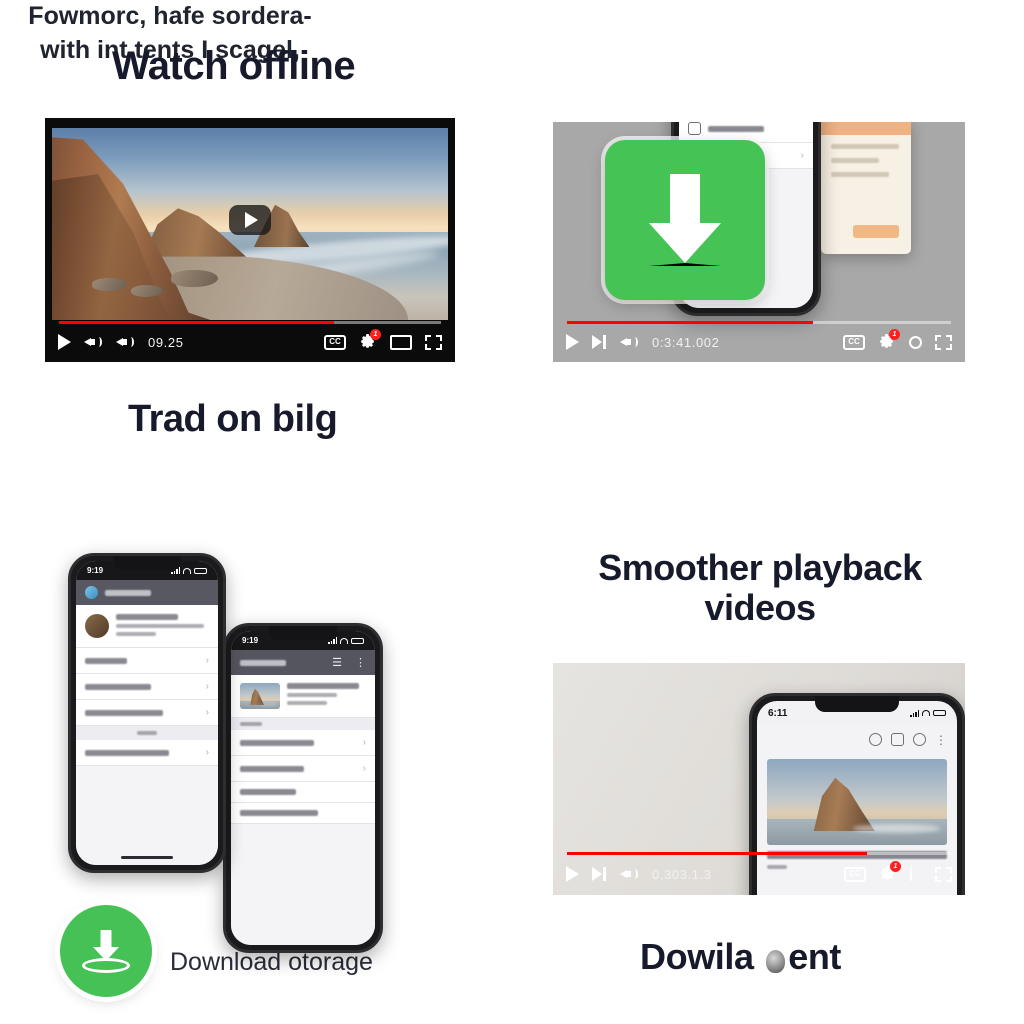  I want to click on download-arrow-icon, so click(685, 220).